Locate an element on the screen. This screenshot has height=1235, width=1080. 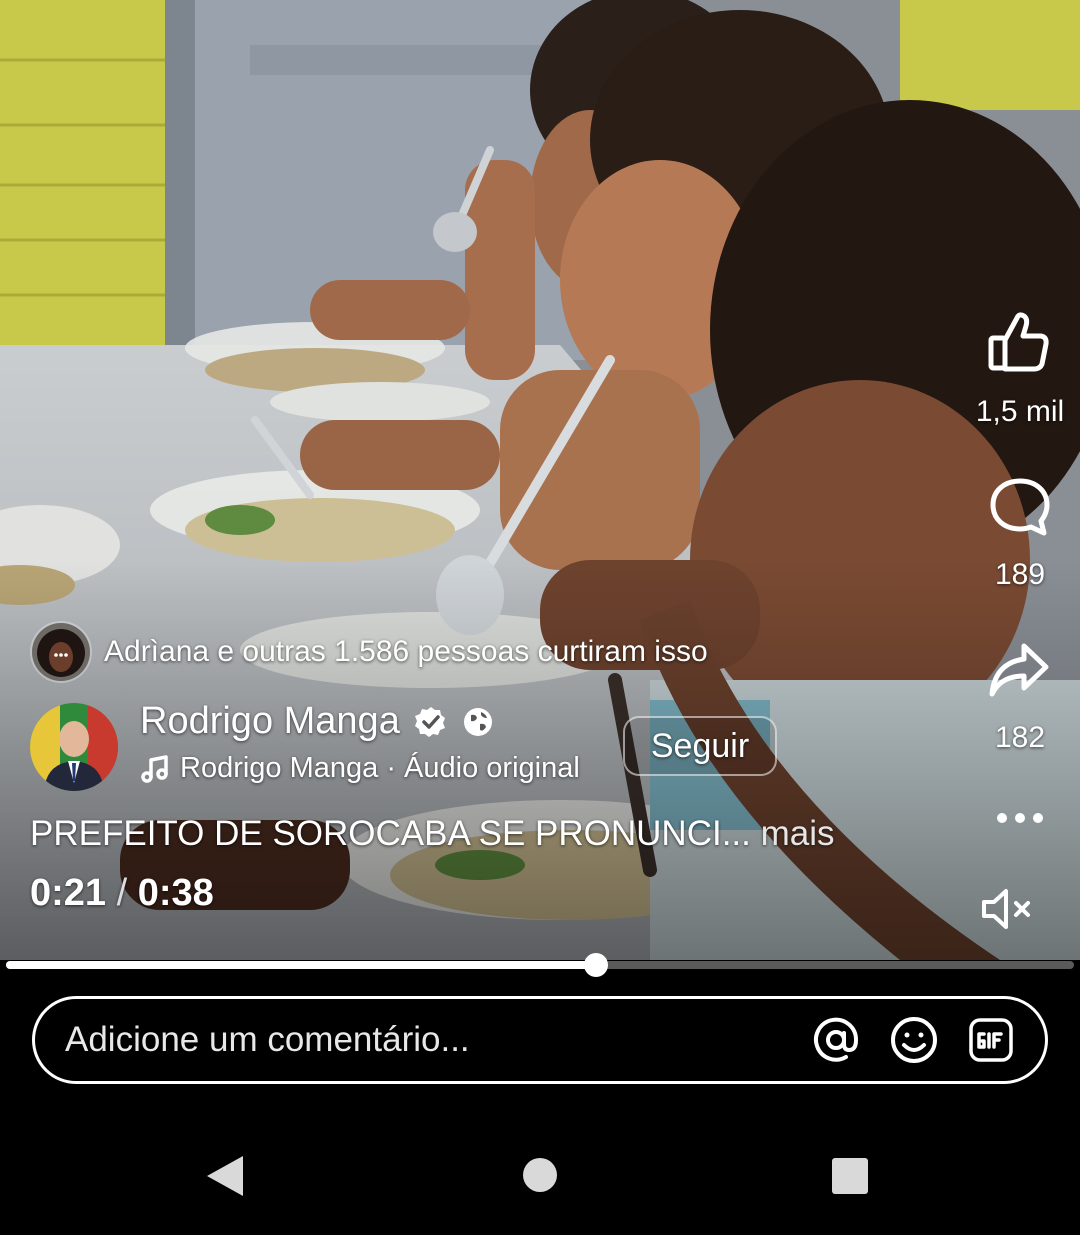
at-sign-icon is located at coordinates (836, 1040).